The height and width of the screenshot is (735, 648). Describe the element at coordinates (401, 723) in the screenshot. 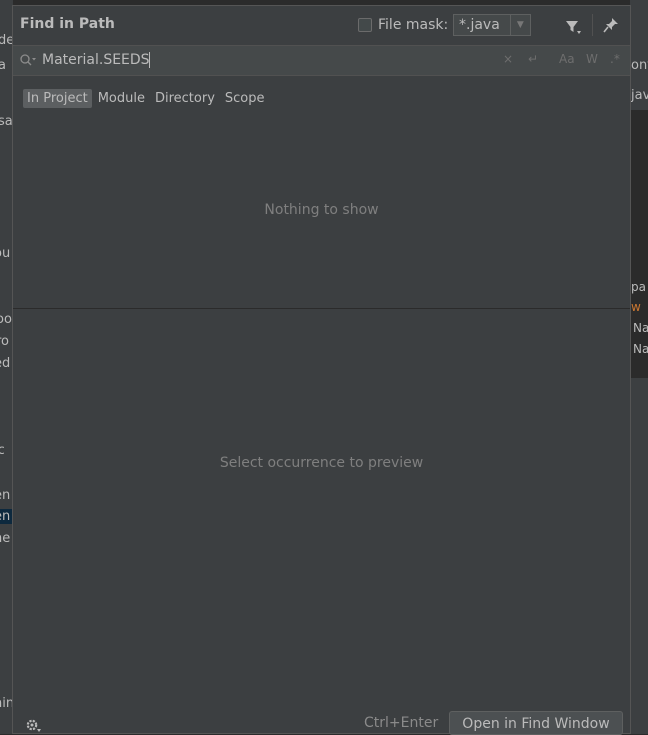

I see `shortcut-hint: Ctrl+Enter` at that location.